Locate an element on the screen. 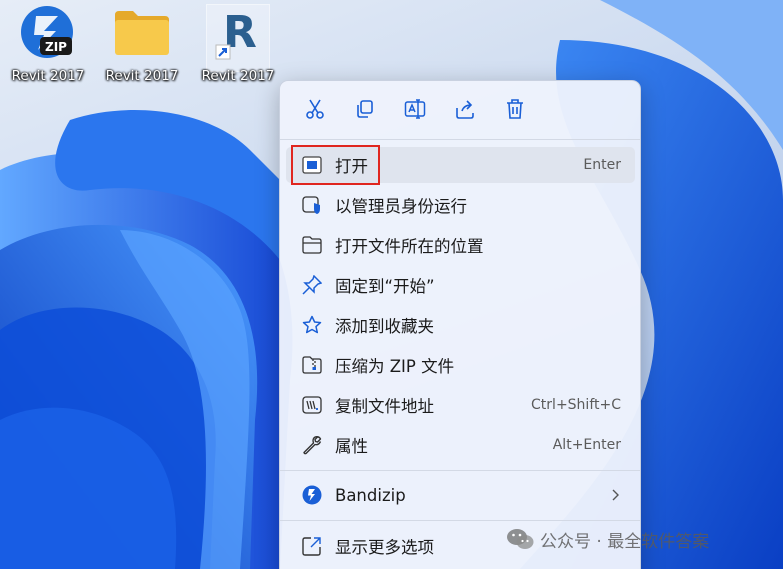 The image size is (783, 569). menu-item-pin-to-start: 固定到“开始” is located at coordinates (460, 285).